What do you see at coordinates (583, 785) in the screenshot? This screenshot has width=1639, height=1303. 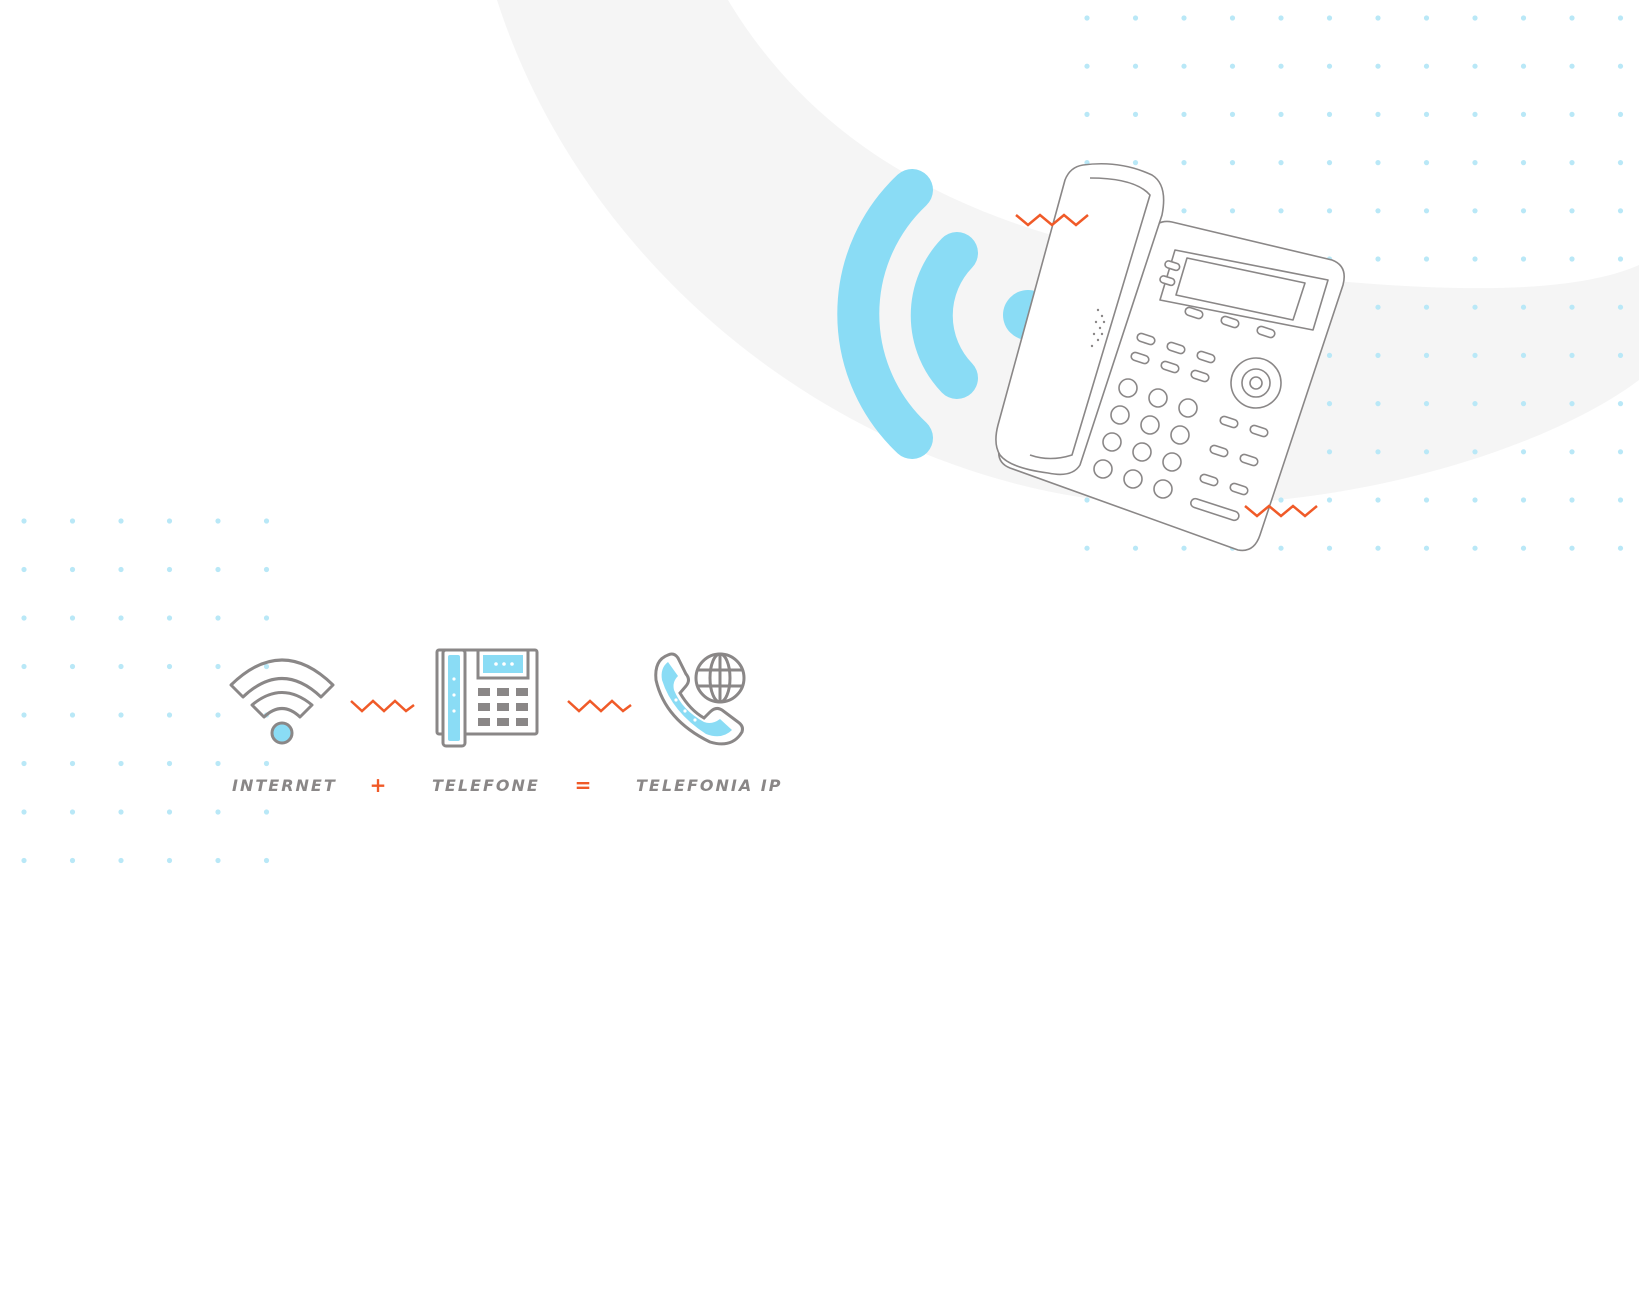 I see `formula-equals-sign: =` at bounding box center [583, 785].